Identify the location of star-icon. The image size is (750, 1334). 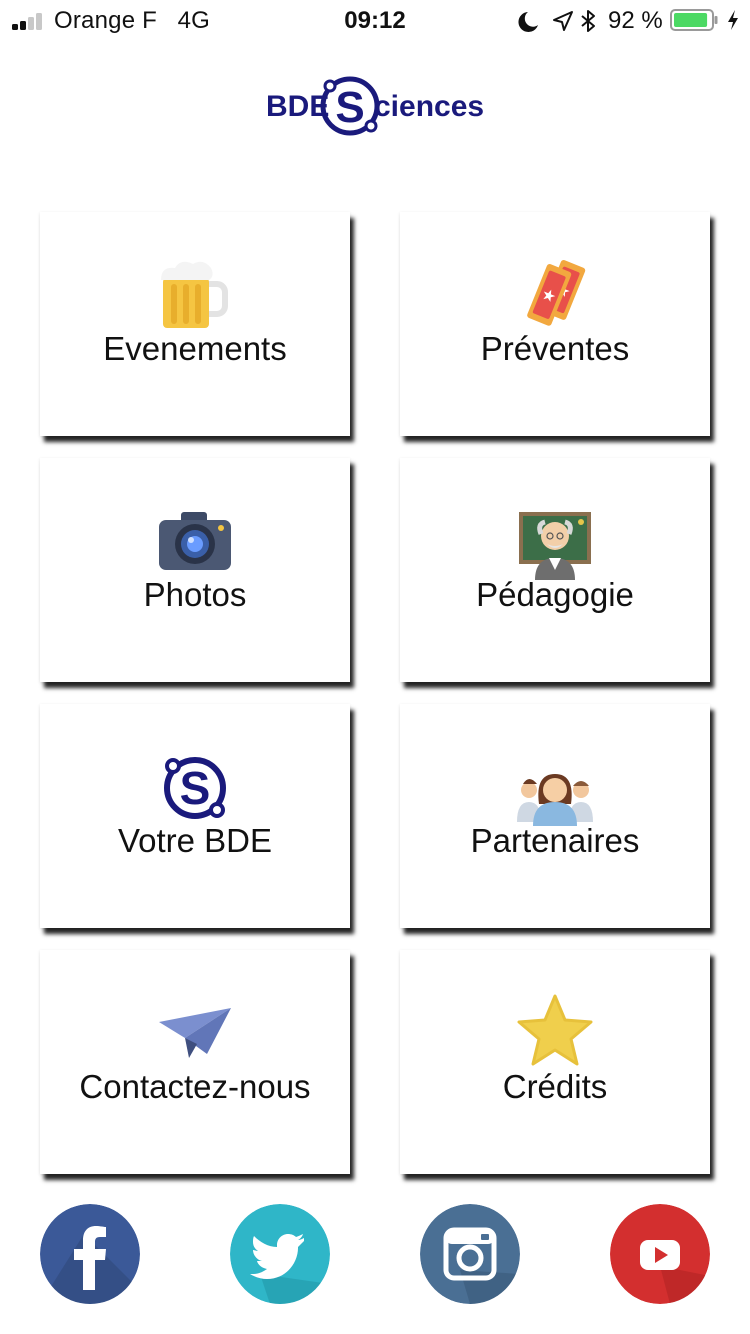
(555, 1030).